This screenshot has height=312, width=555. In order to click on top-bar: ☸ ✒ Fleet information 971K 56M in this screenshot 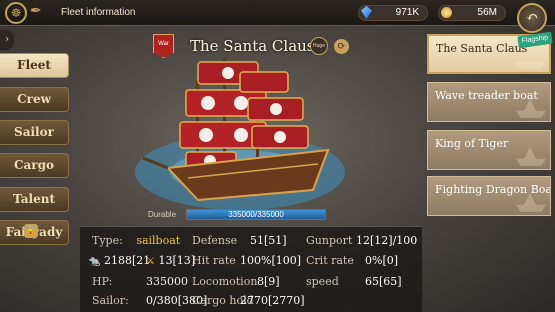, I will do `click(277, 13)`.